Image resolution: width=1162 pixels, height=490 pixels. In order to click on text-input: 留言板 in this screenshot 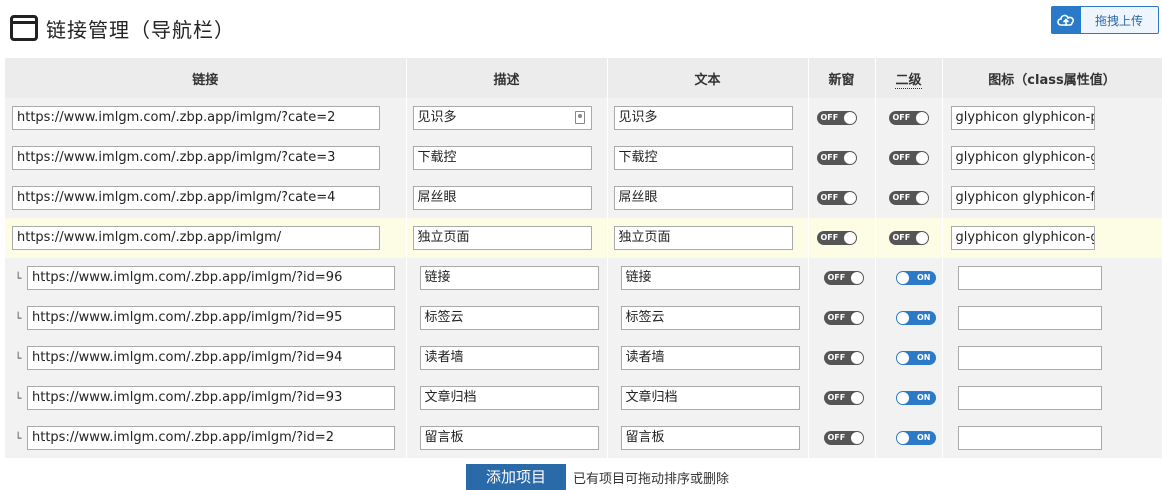, I will do `click(710, 438)`.